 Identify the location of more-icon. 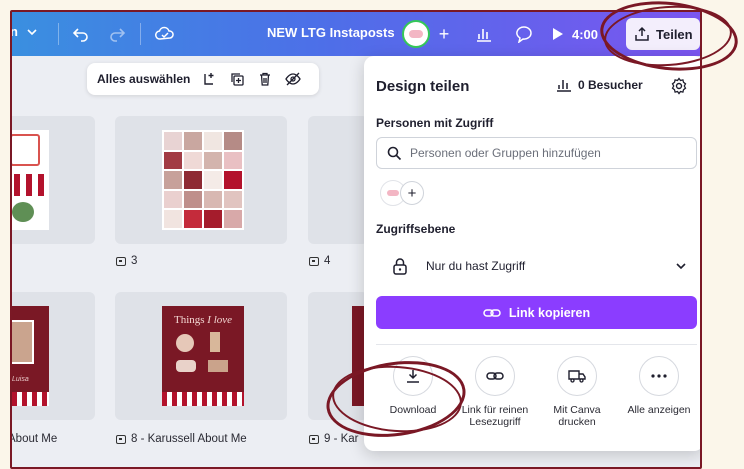
(659, 376).